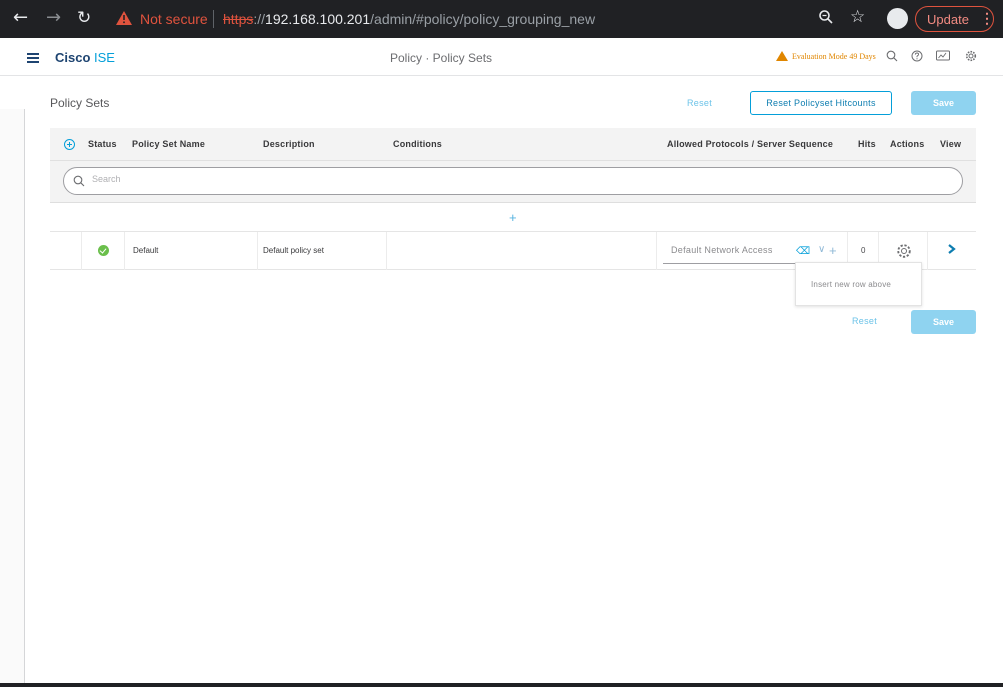  Describe the element at coordinates (834, 56) in the screenshot. I see `evaluation-mode-notice: Evaluation Mode 49 Days` at that location.